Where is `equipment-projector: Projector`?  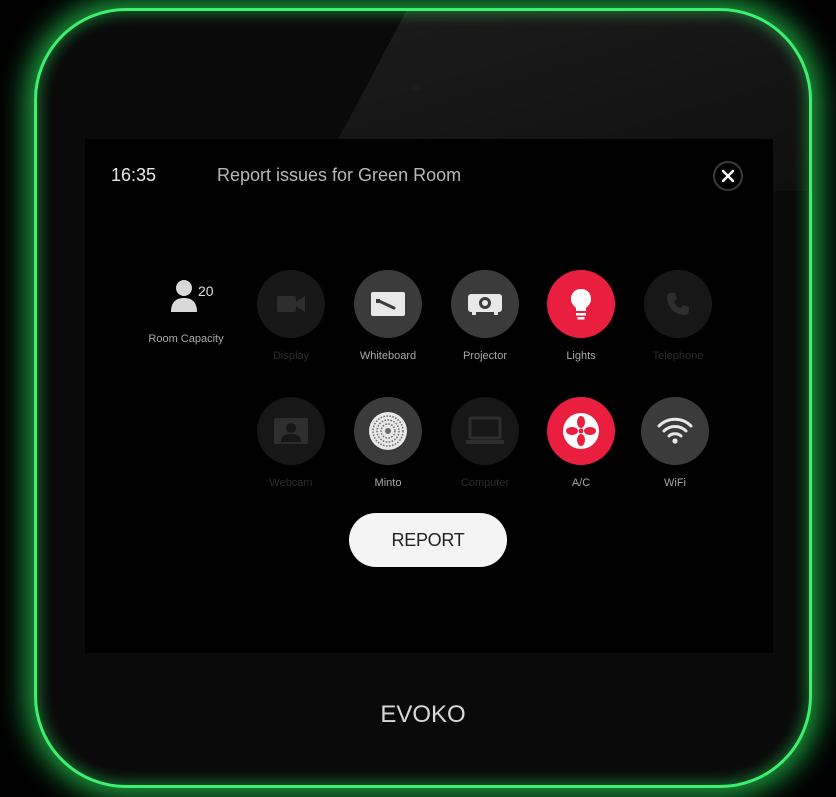 equipment-projector: Projector is located at coordinates (485, 316).